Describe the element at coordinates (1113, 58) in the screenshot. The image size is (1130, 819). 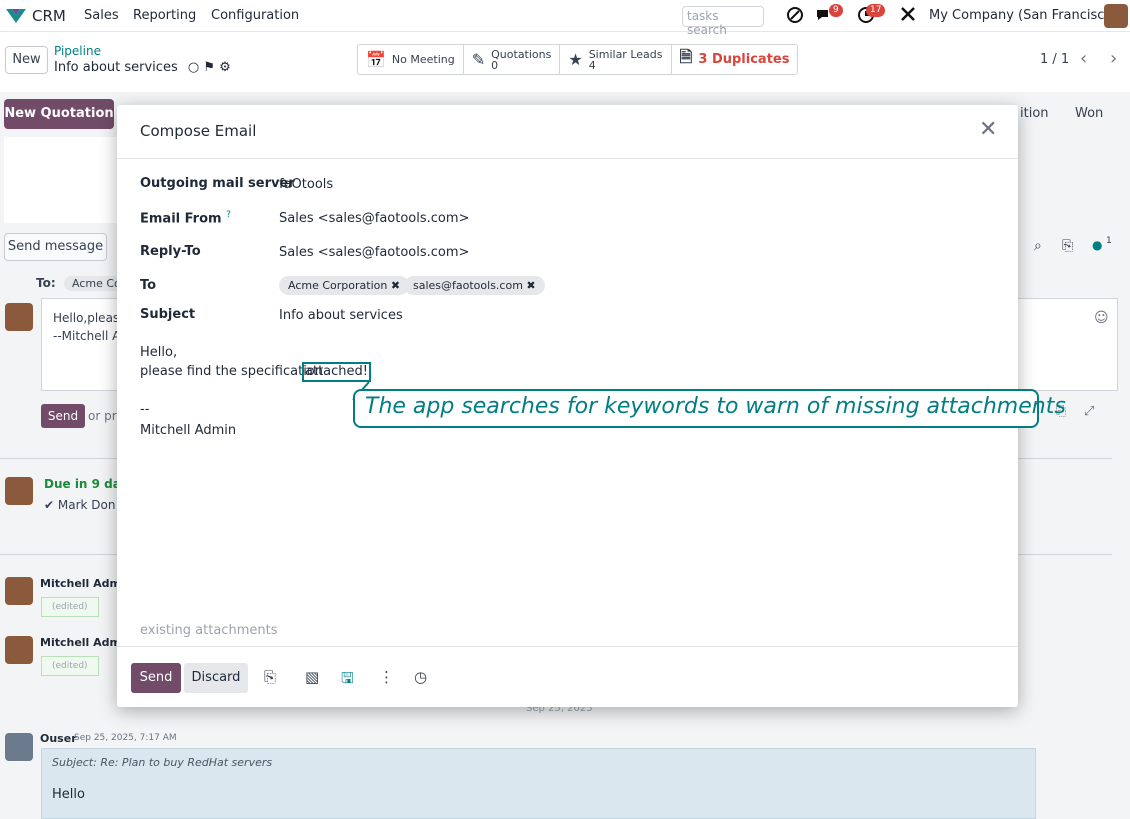
I see `pager-next-icon: ›` at that location.